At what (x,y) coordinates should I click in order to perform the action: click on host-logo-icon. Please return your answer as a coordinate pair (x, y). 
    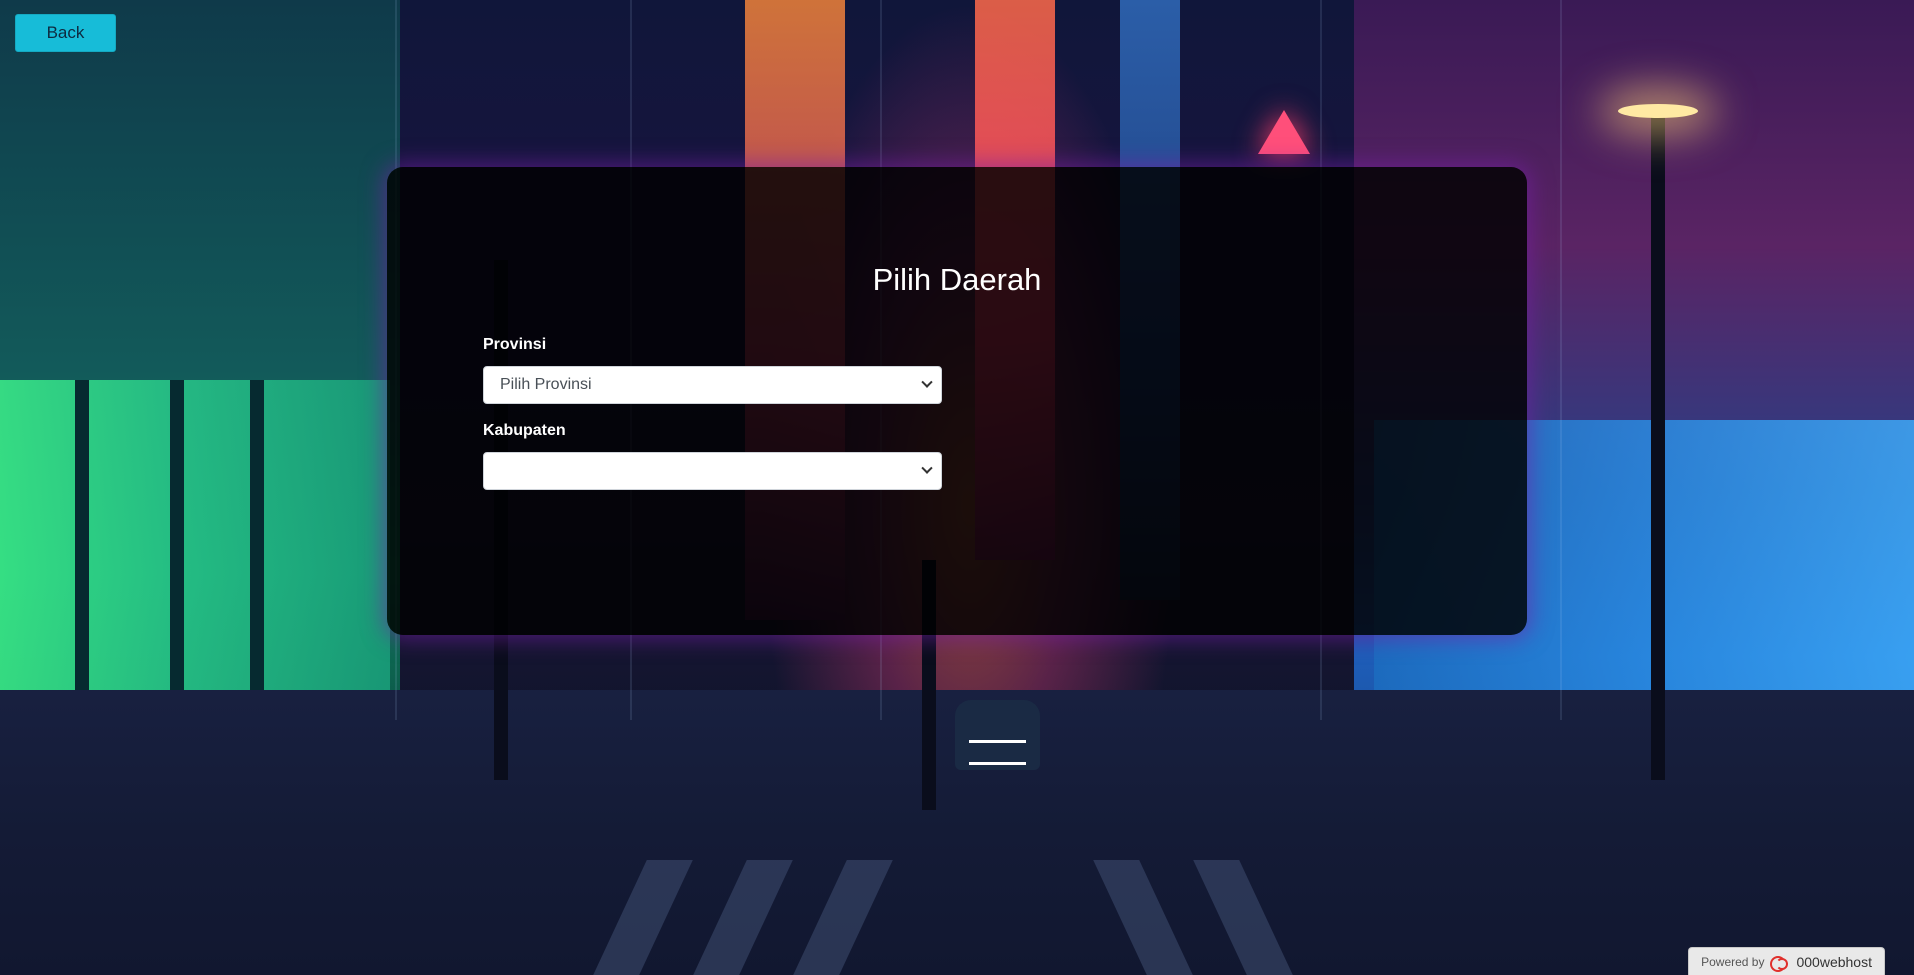
    Looking at the image, I should click on (1780, 963).